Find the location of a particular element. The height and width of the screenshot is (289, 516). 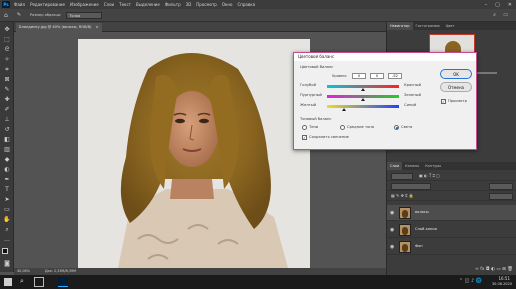

level-yellow-blue-field: -52 is located at coordinates (395, 76).